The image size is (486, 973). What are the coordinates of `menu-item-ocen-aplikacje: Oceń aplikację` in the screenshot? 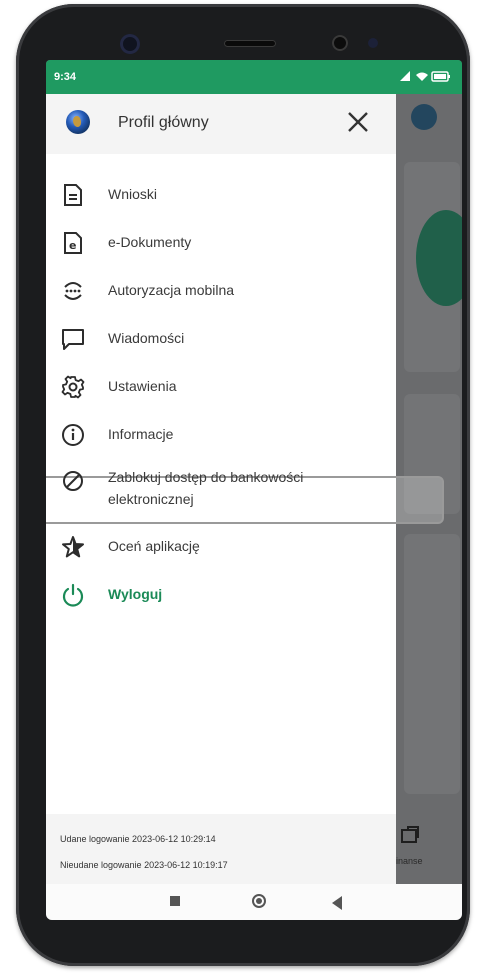 It's located at (221, 549).